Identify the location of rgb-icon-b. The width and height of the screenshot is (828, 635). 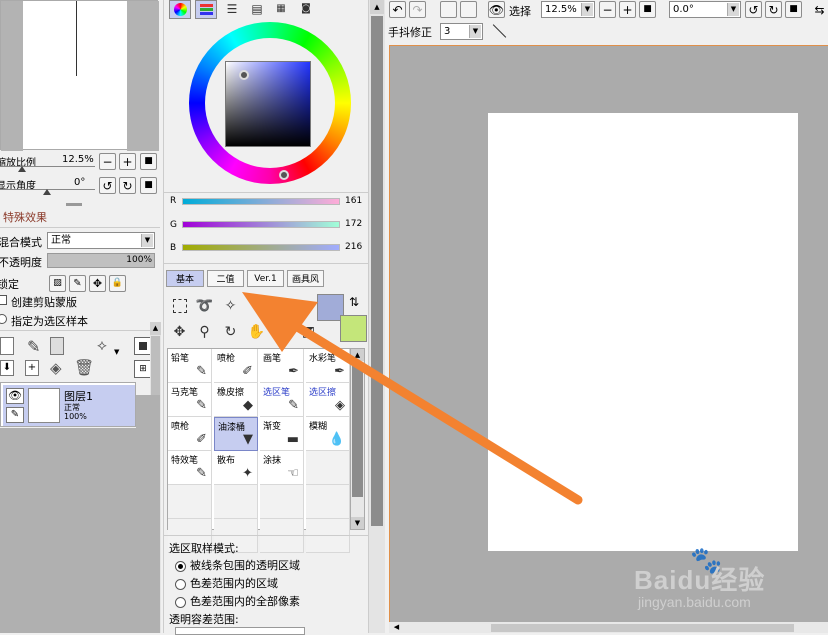
(206, 13).